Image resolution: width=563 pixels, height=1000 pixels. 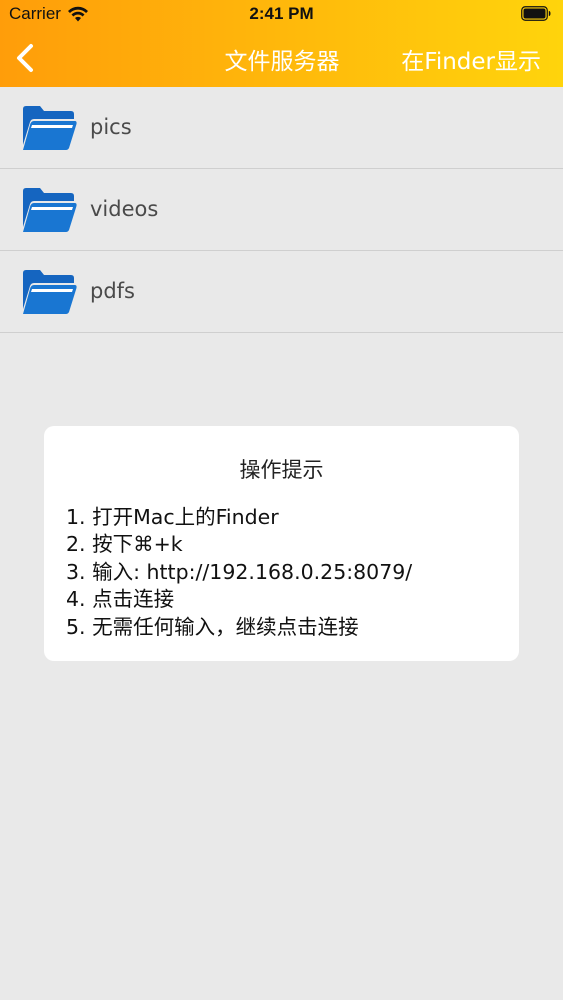 What do you see at coordinates (281, 128) in the screenshot?
I see `list-item-pics: pics` at bounding box center [281, 128].